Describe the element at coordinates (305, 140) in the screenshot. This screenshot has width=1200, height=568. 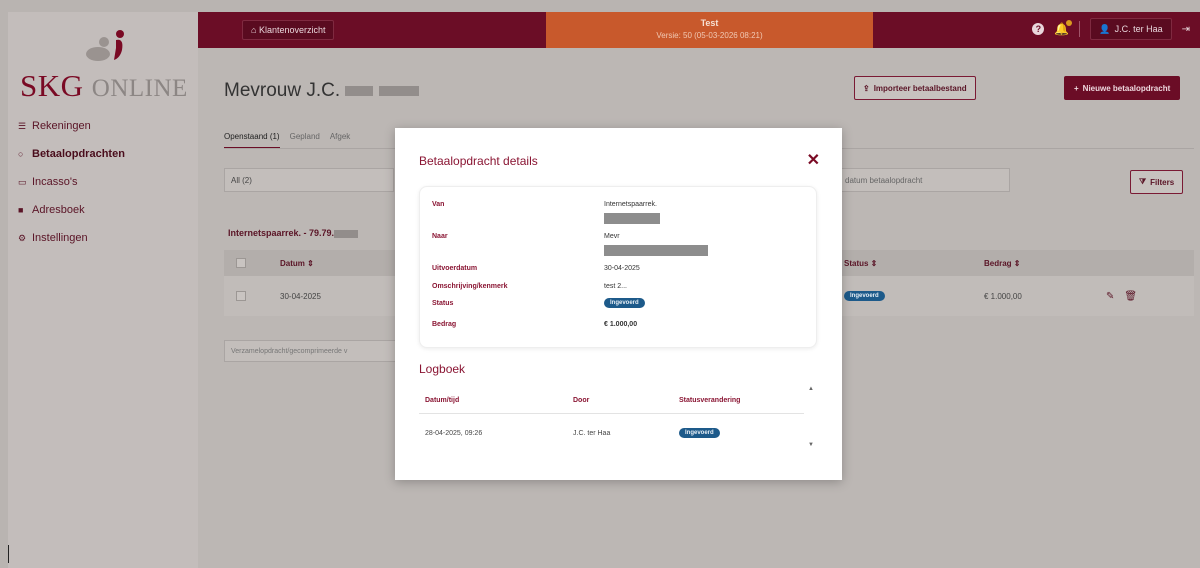
I see `tab-gepland: Gepland` at that location.